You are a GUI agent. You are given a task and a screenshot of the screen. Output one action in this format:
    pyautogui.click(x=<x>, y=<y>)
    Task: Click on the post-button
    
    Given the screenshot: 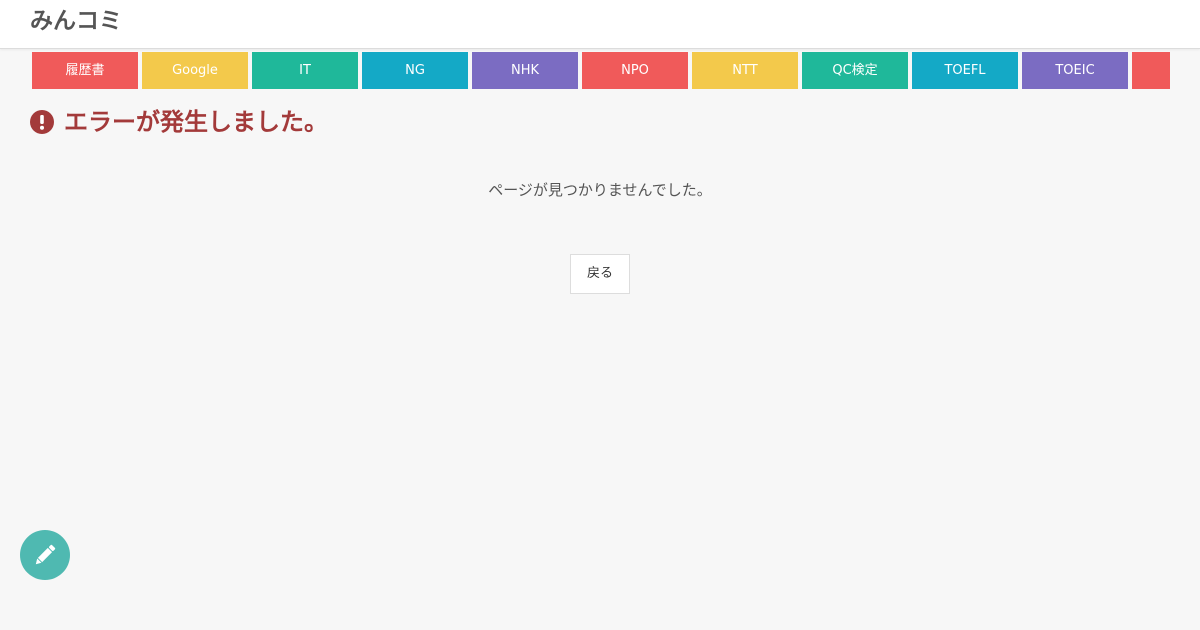 What is the action you would take?
    pyautogui.click(x=45, y=555)
    